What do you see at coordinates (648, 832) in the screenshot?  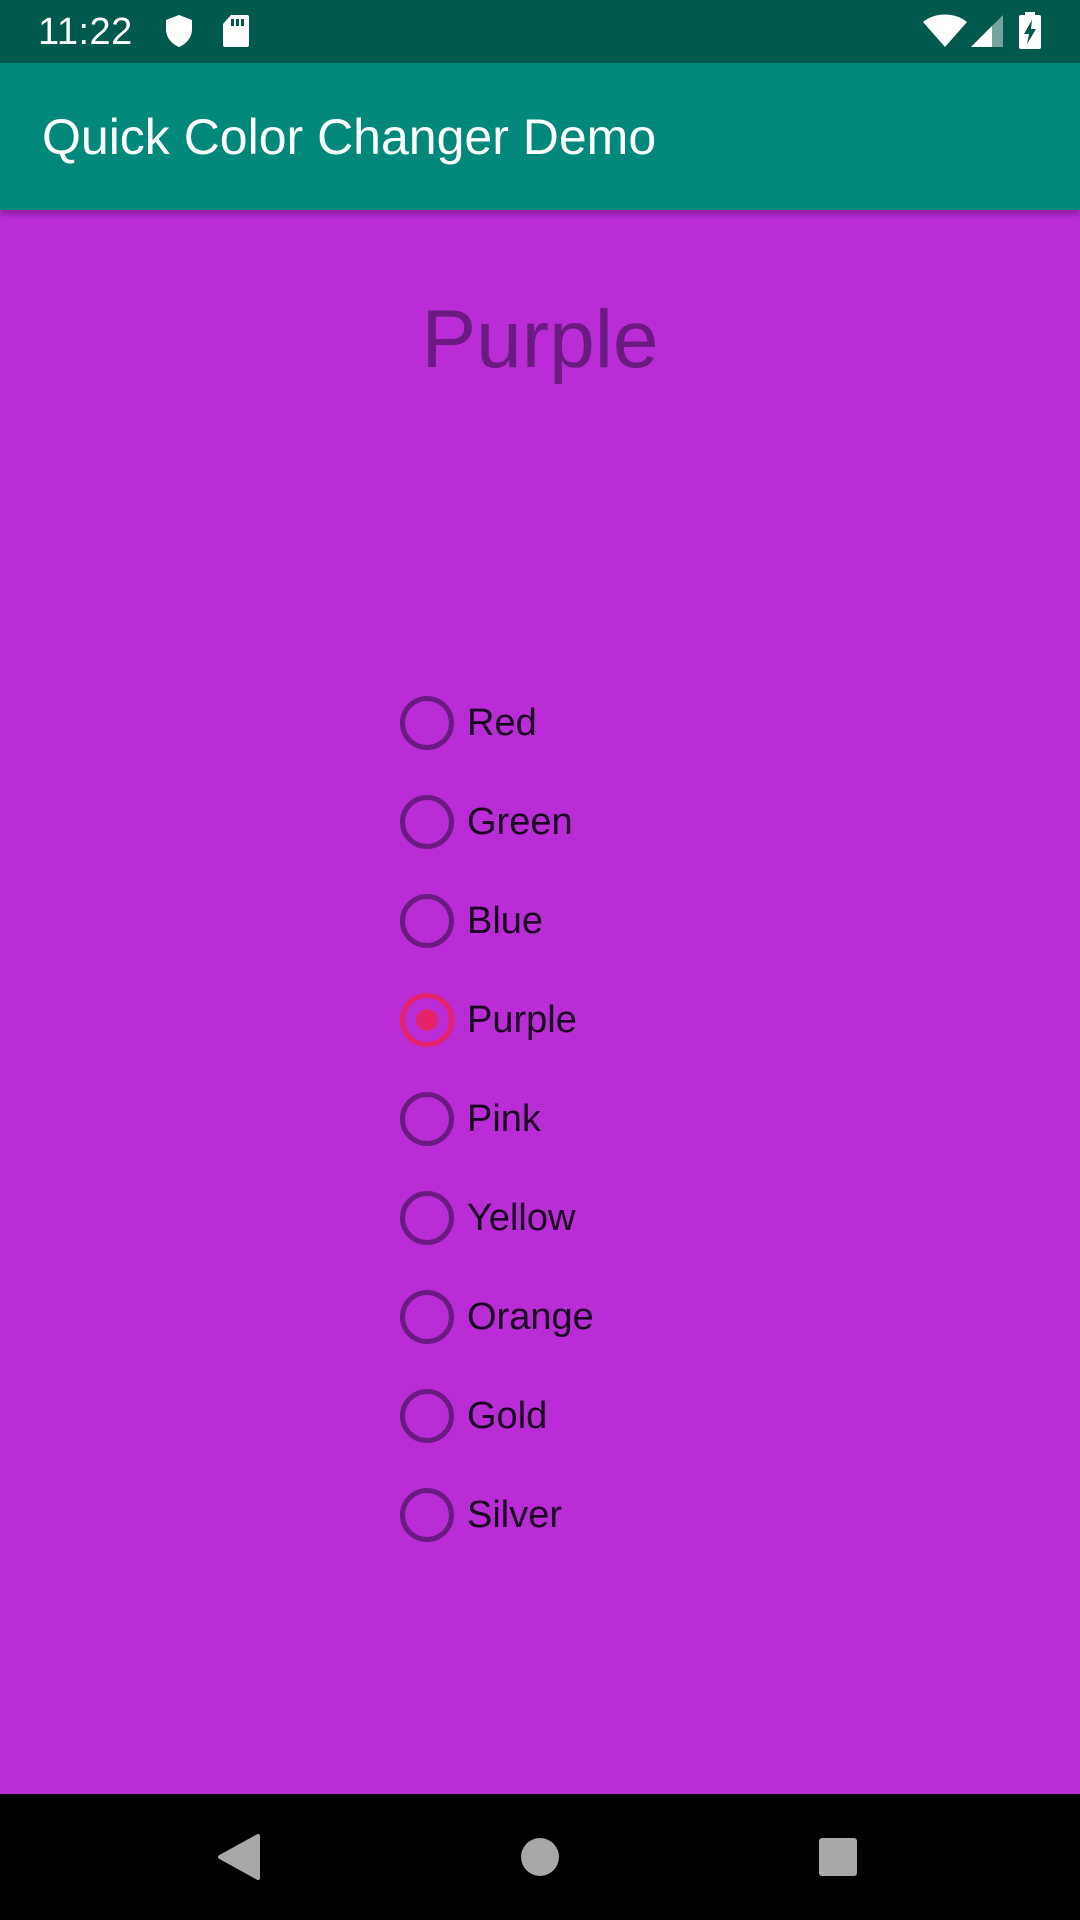 I see `radio-option-green: Green` at bounding box center [648, 832].